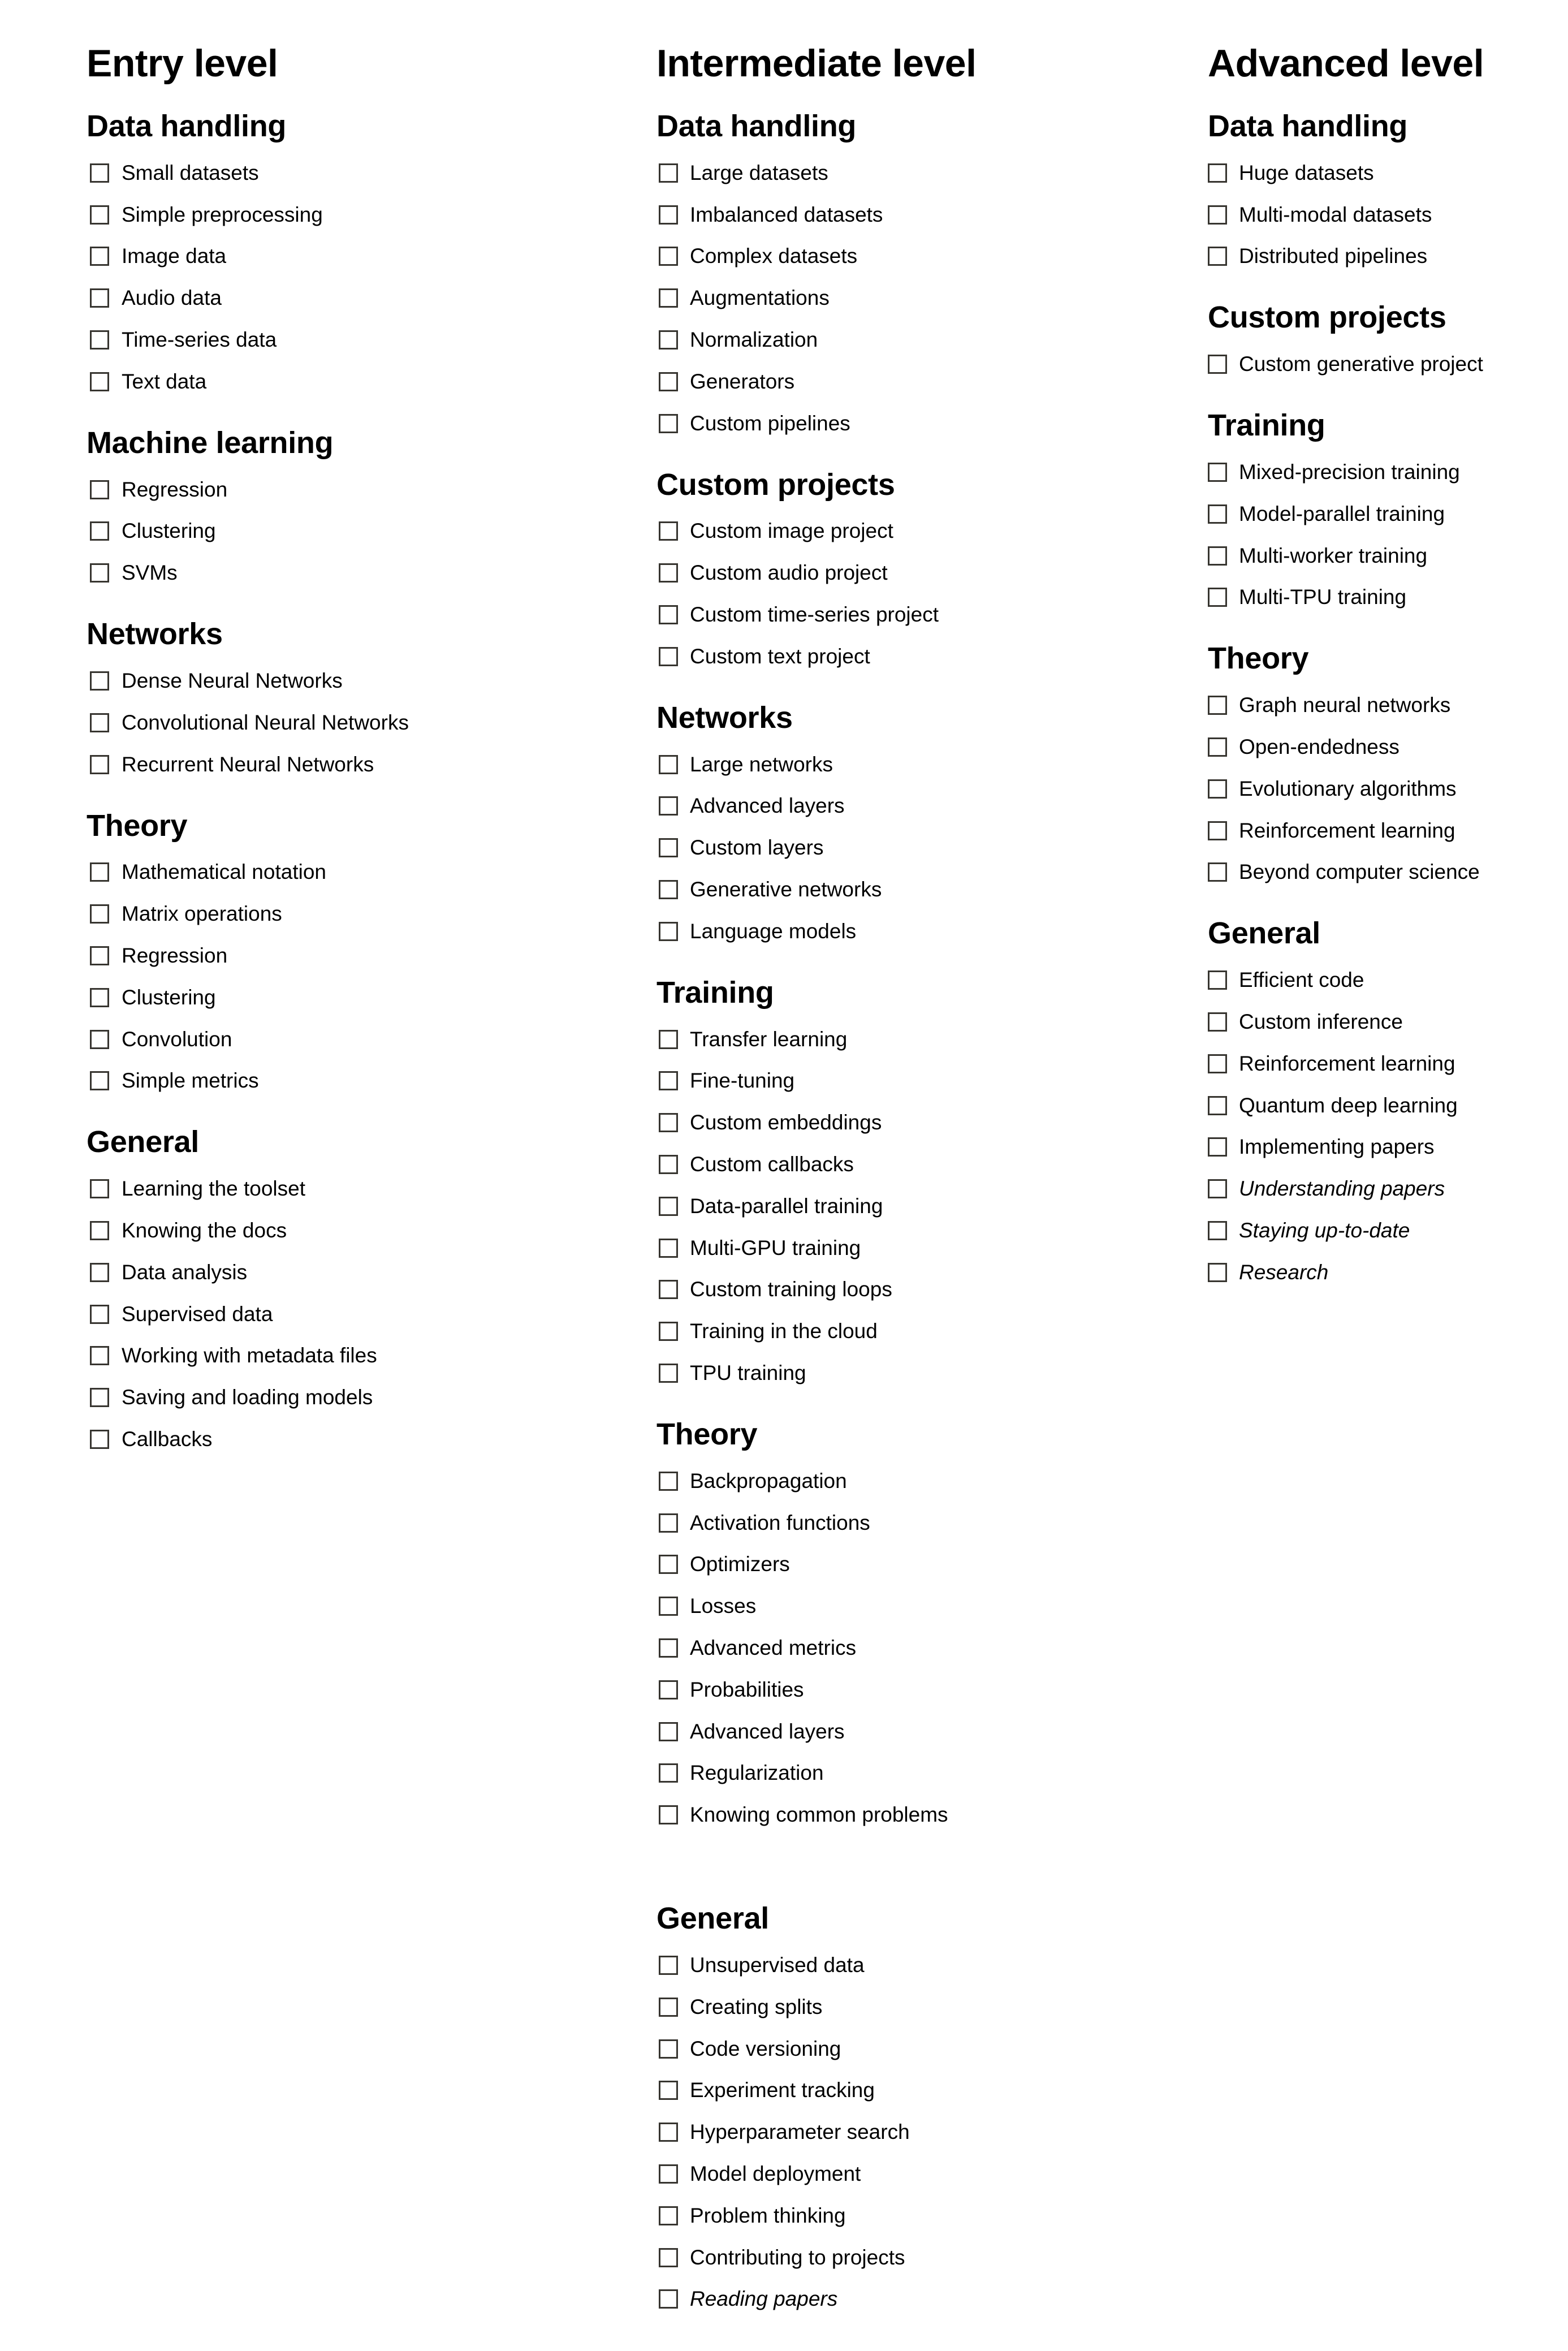  What do you see at coordinates (341, 1081) in the screenshot?
I see `checklist-item: Simple metrics` at bounding box center [341, 1081].